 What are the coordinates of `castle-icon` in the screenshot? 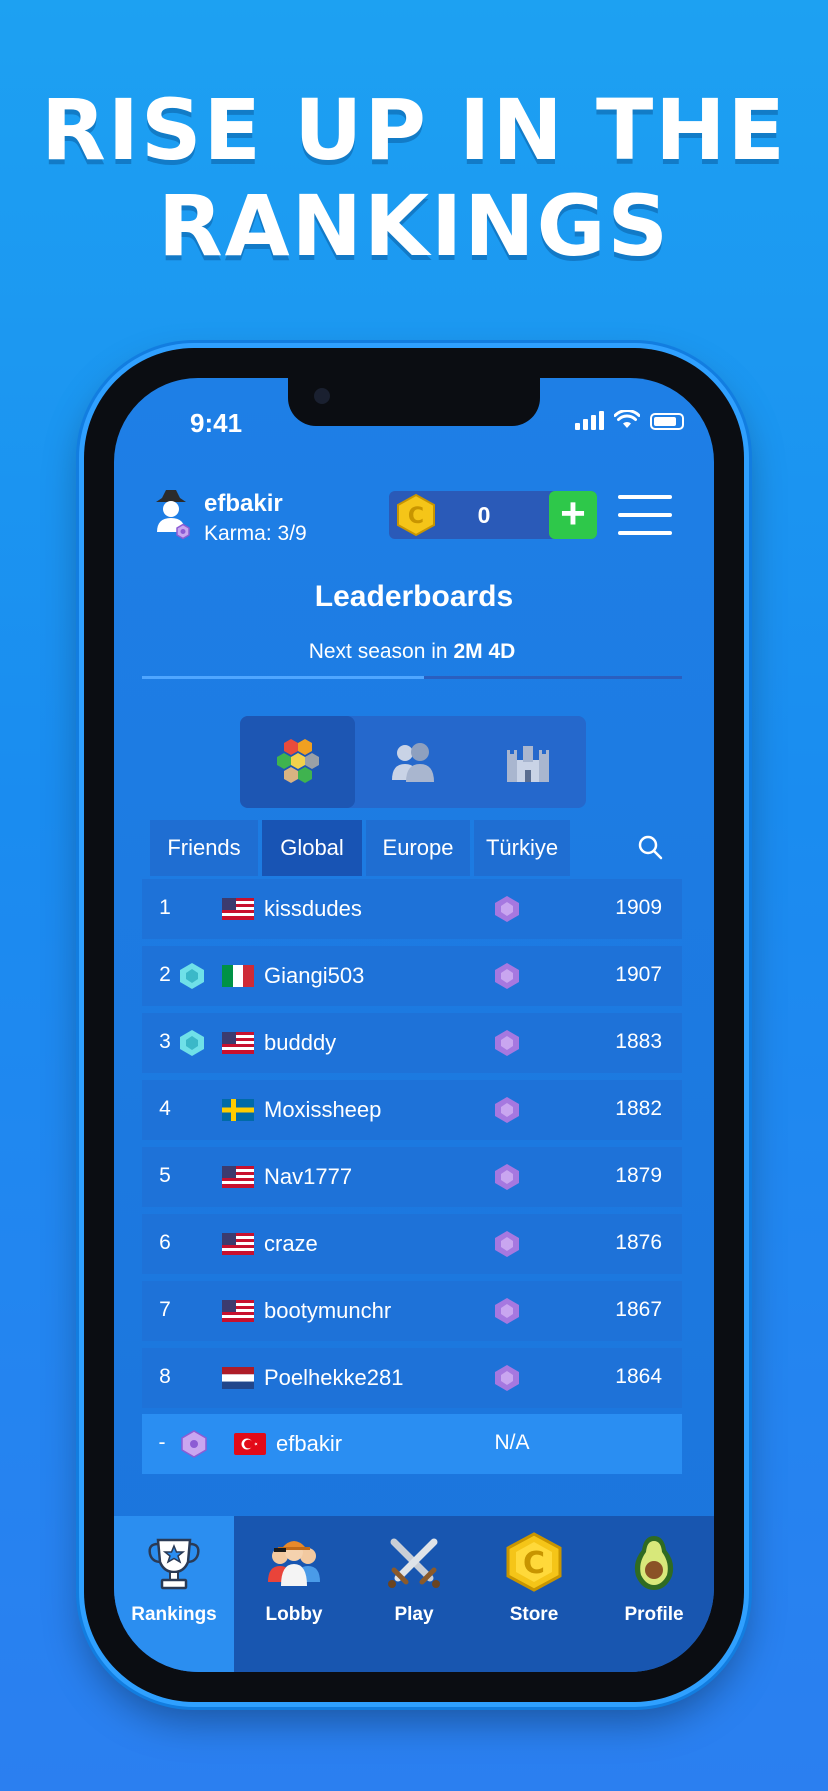 It's located at (527, 764).